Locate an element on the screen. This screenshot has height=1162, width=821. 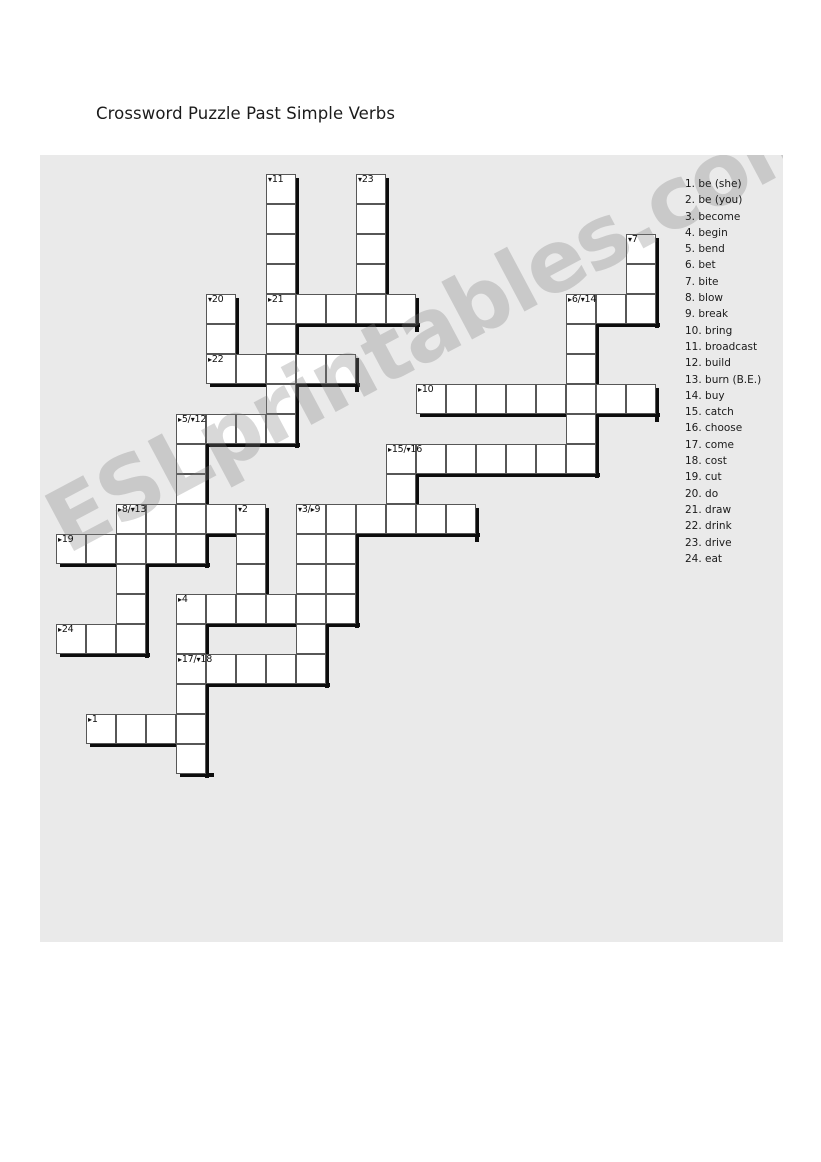
clue-number: ▸17/▾18 is located at coordinates (195, 659).